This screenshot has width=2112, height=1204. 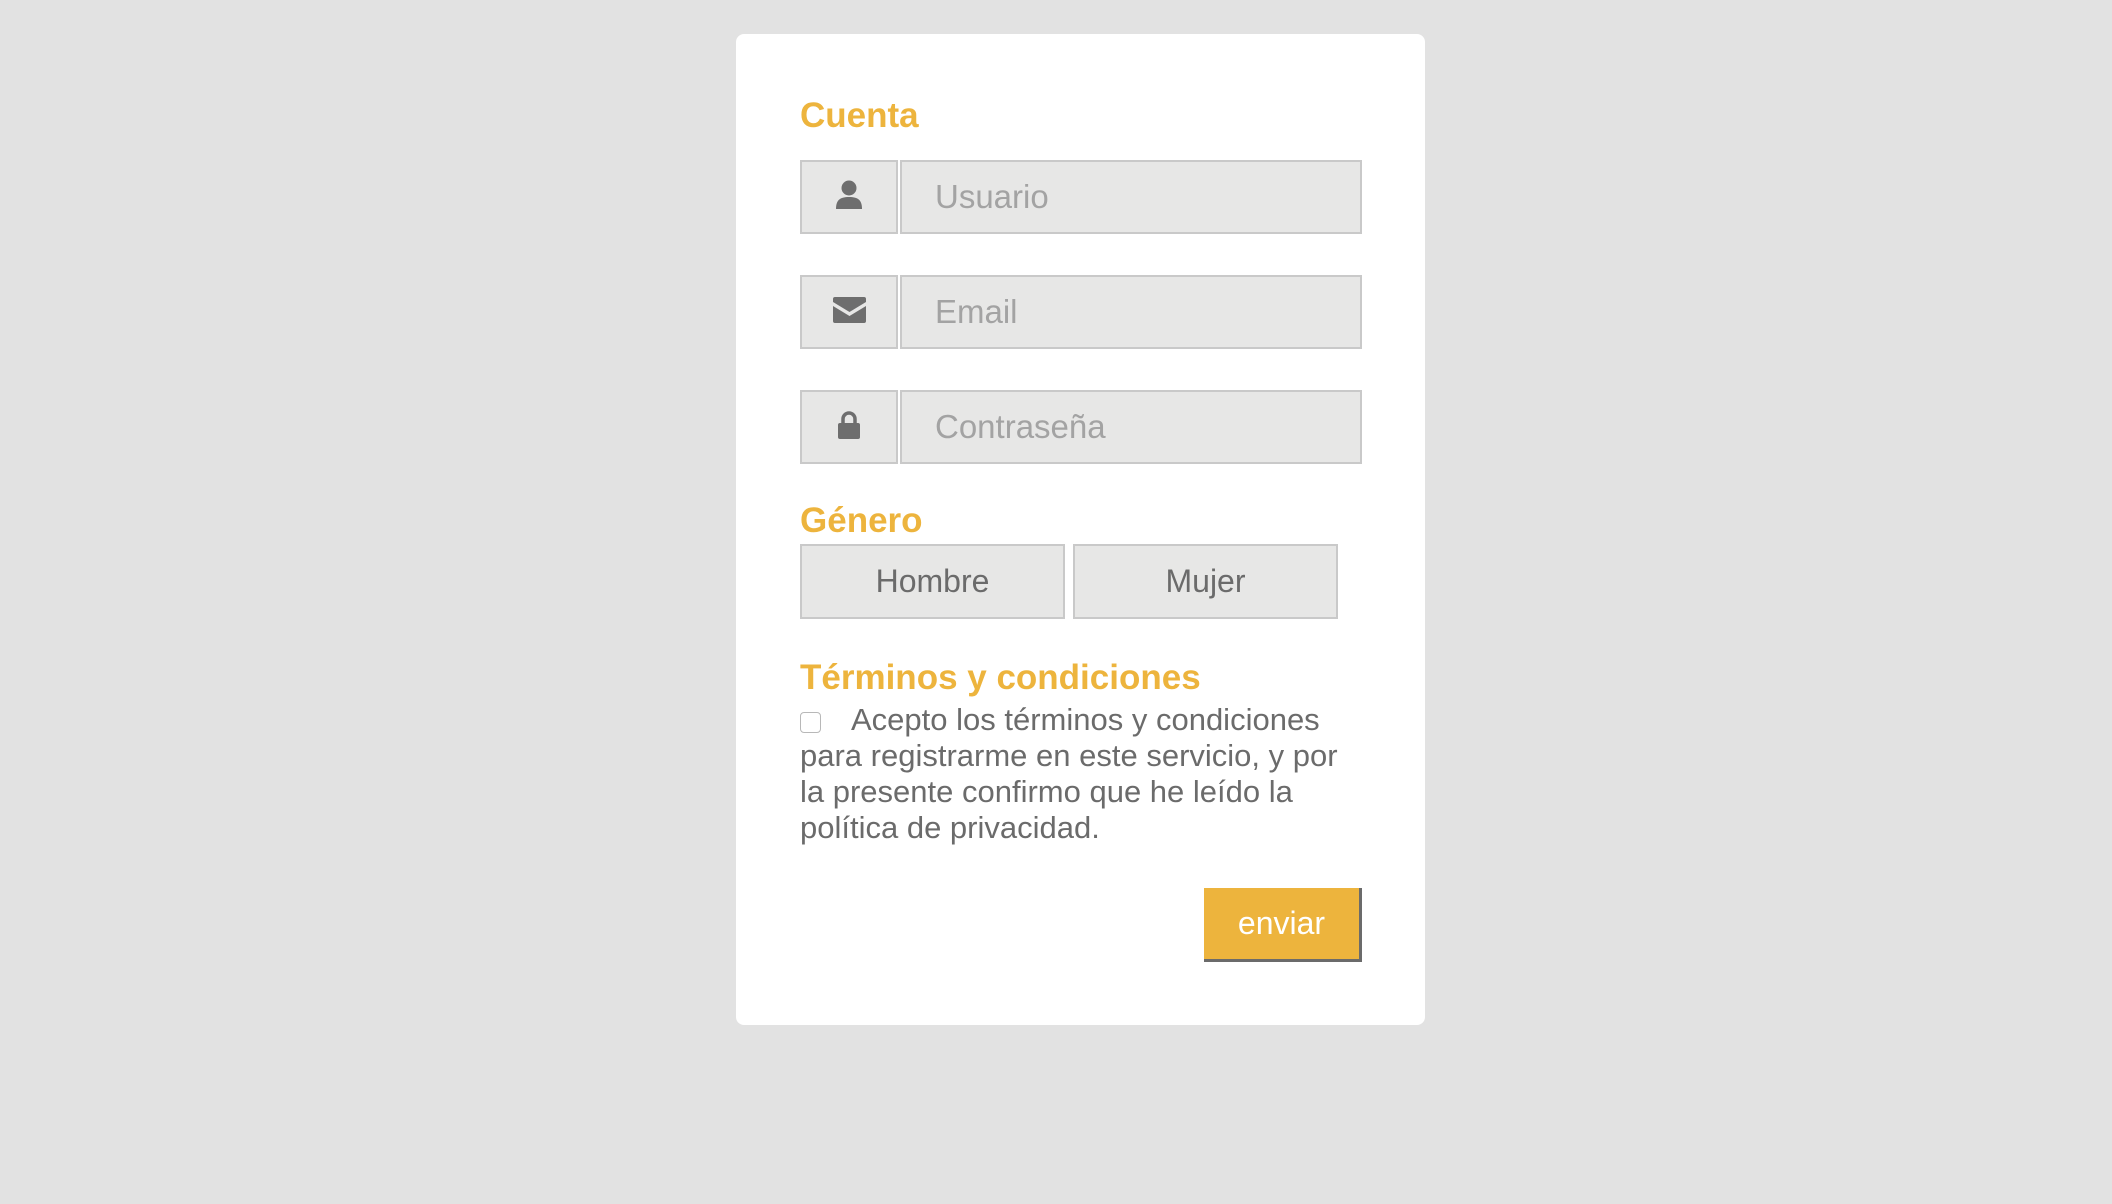 What do you see at coordinates (1000, 677) in the screenshot?
I see `terms-section-title: Términos y condiciones` at bounding box center [1000, 677].